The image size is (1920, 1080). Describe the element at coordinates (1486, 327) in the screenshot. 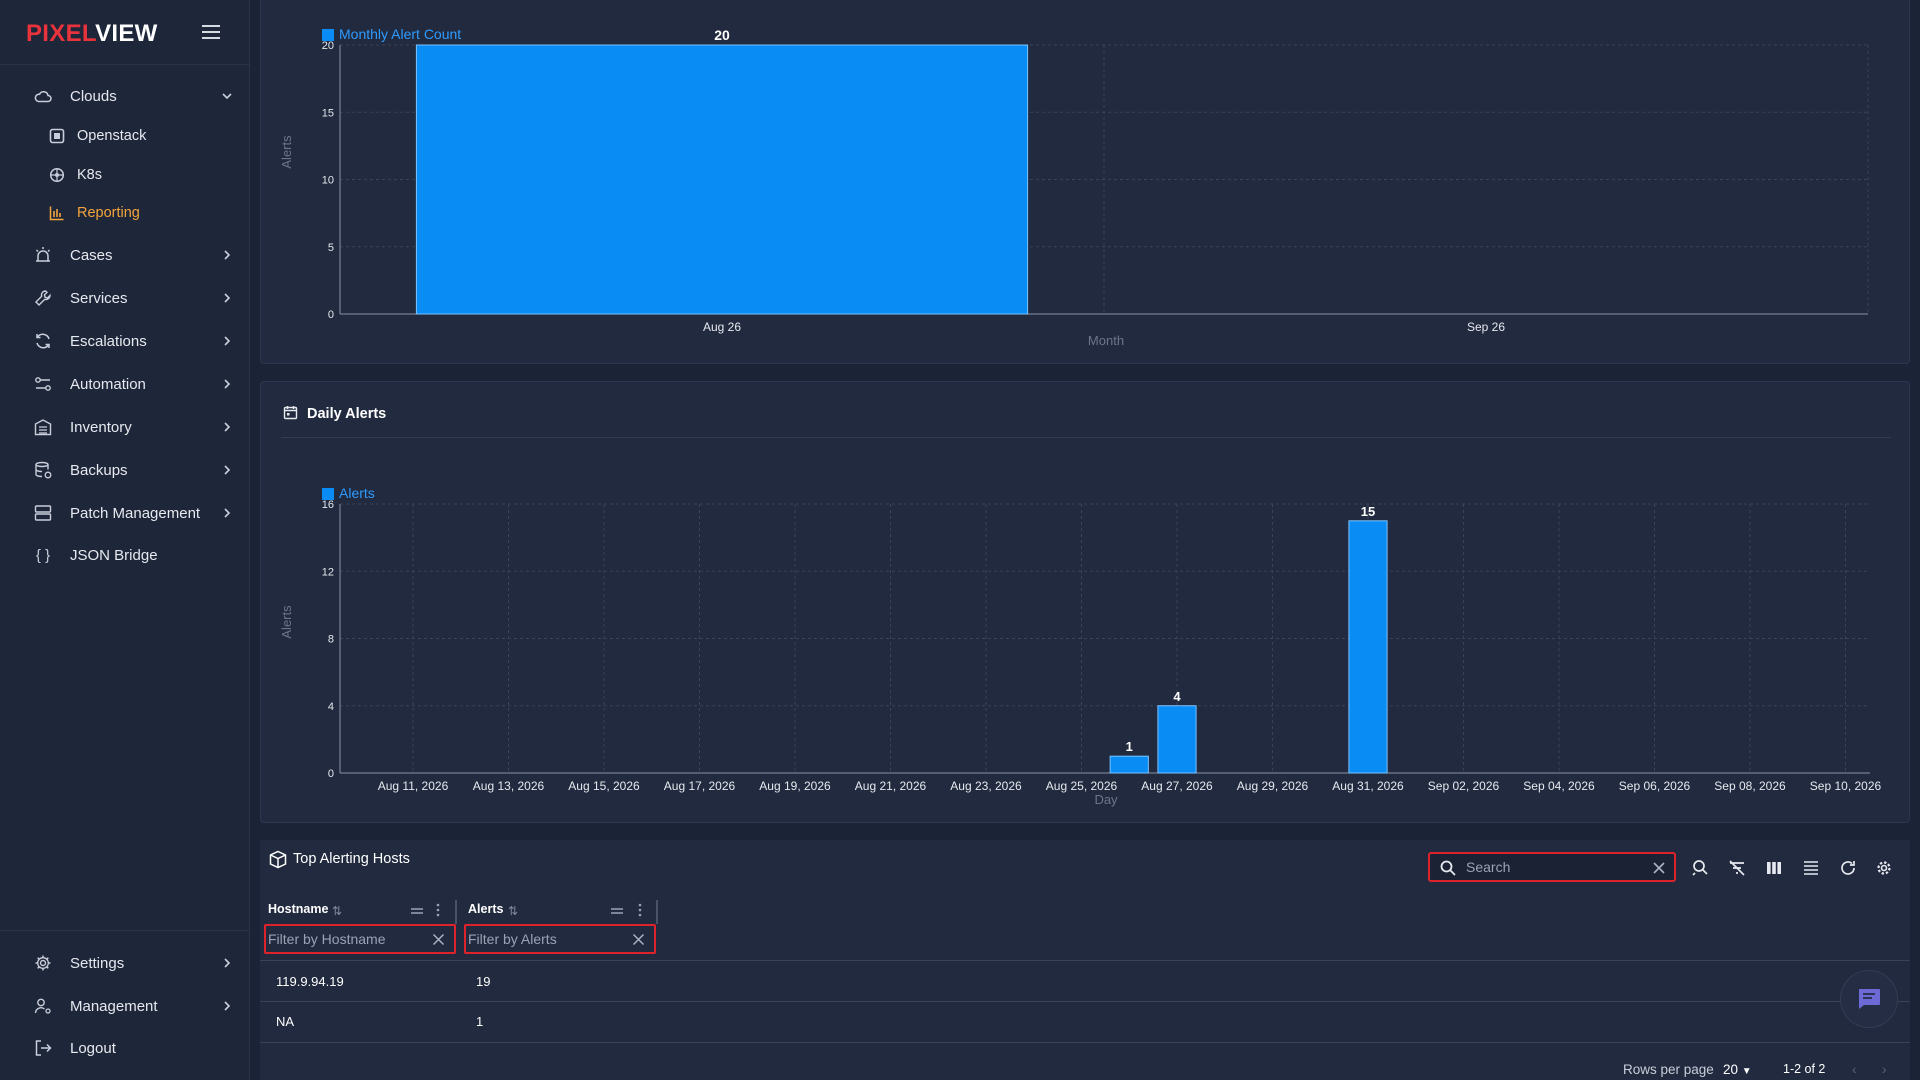

I see `x-tick-label: Sep 26` at that location.